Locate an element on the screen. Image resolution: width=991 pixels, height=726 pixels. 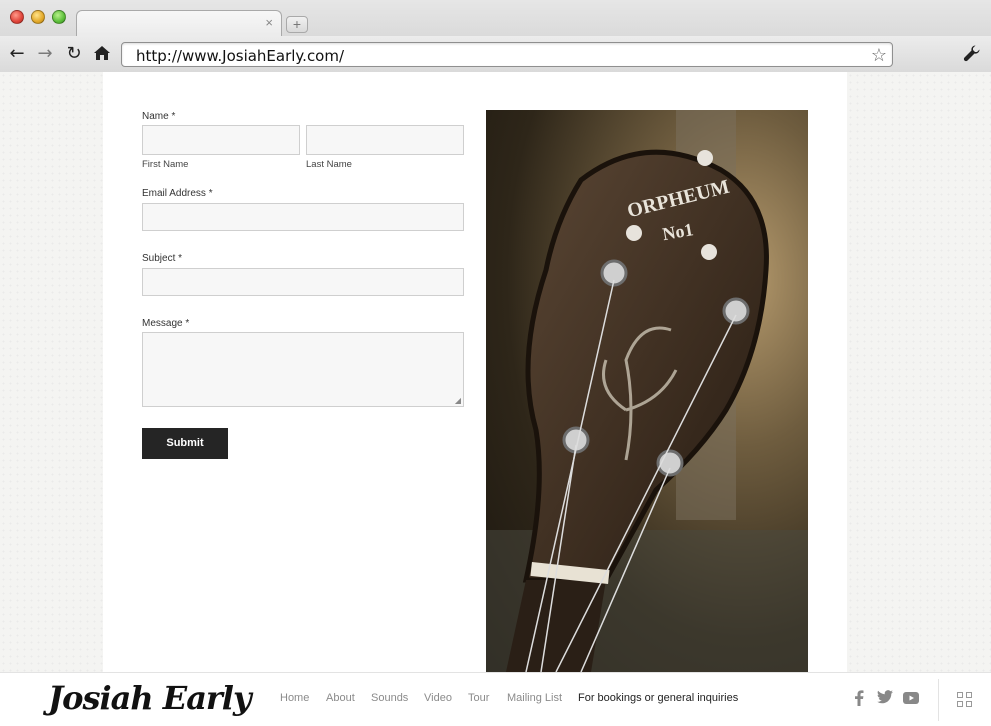
facebook-icon is located at coordinates (859, 700).